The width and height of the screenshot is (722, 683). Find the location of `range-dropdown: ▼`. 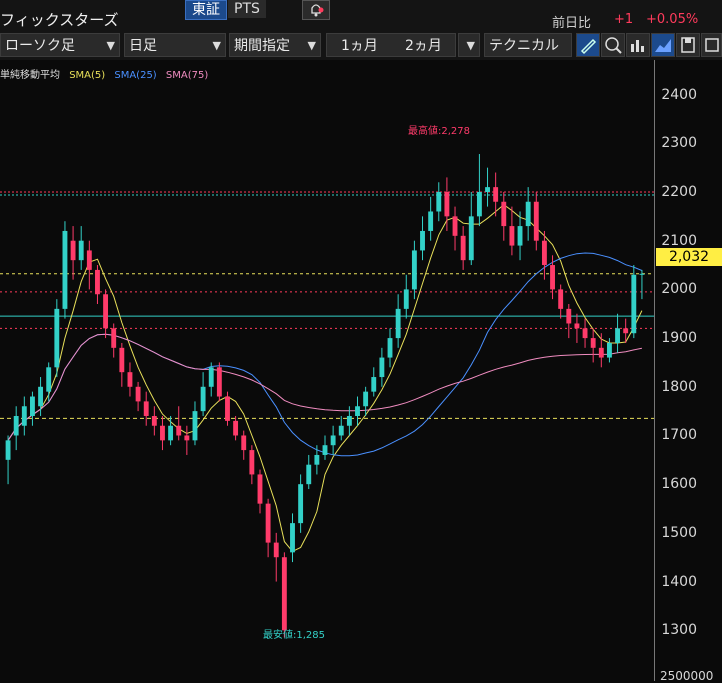

range-dropdown: ▼ is located at coordinates (469, 45).